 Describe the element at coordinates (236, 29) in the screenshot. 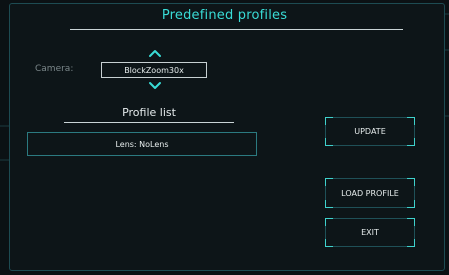

I see `title-divider` at that location.